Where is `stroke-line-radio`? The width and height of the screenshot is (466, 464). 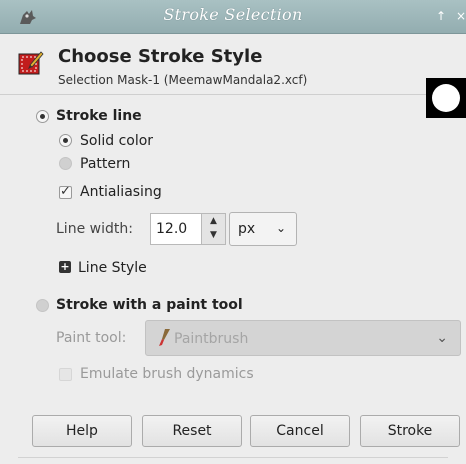
stroke-line-radio is located at coordinates (42, 116).